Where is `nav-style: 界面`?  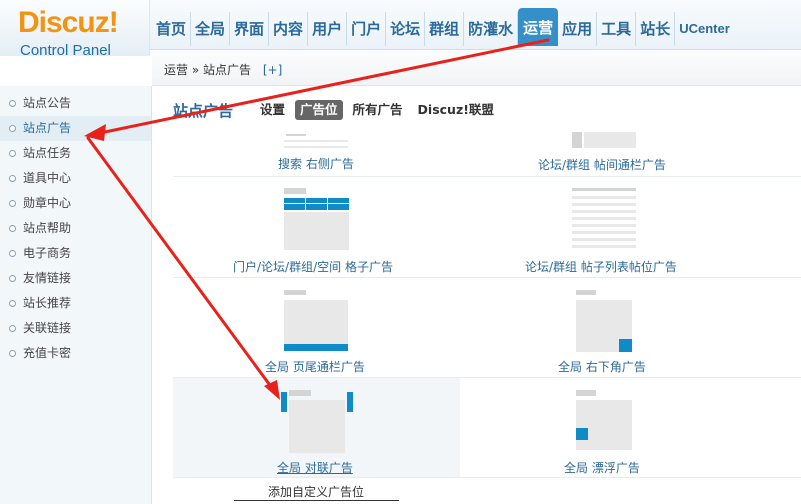 nav-style: 界面 is located at coordinates (250, 29).